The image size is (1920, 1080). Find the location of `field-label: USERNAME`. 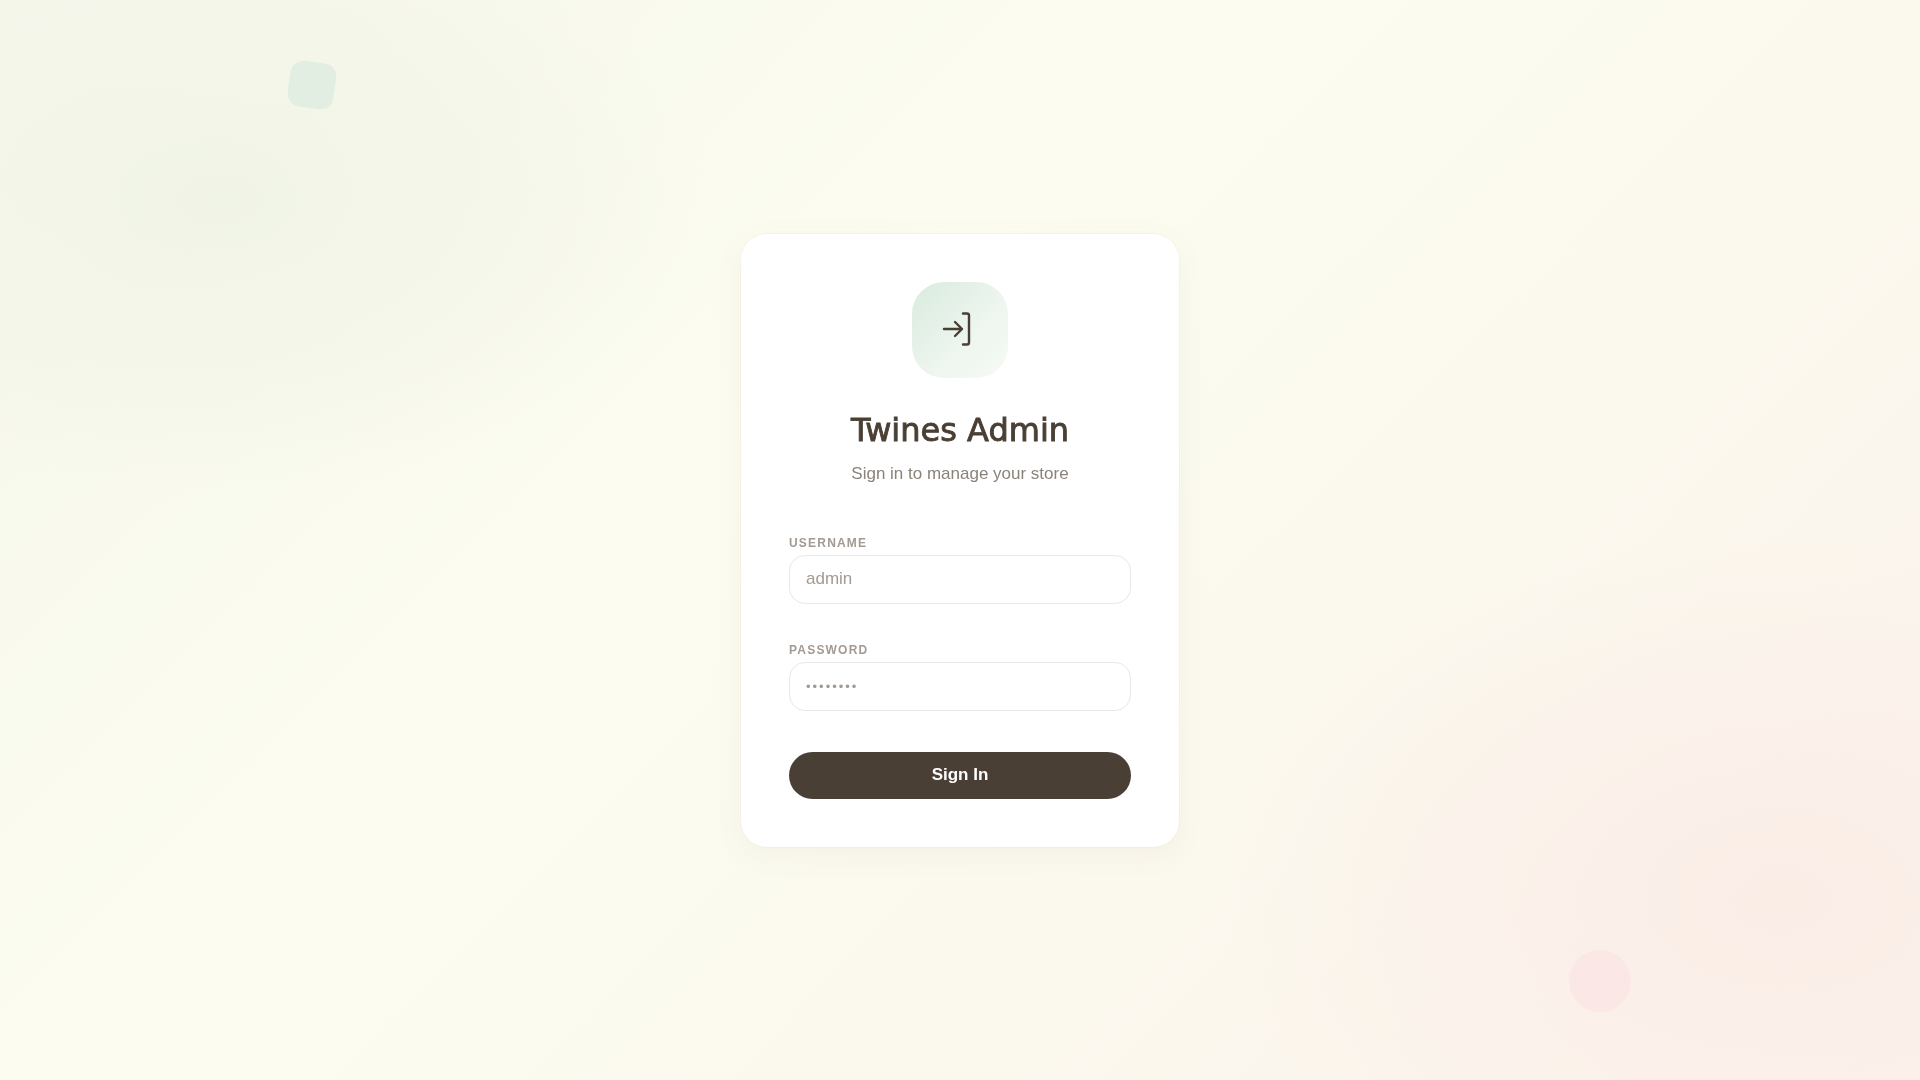

field-label: USERNAME is located at coordinates (828, 542).